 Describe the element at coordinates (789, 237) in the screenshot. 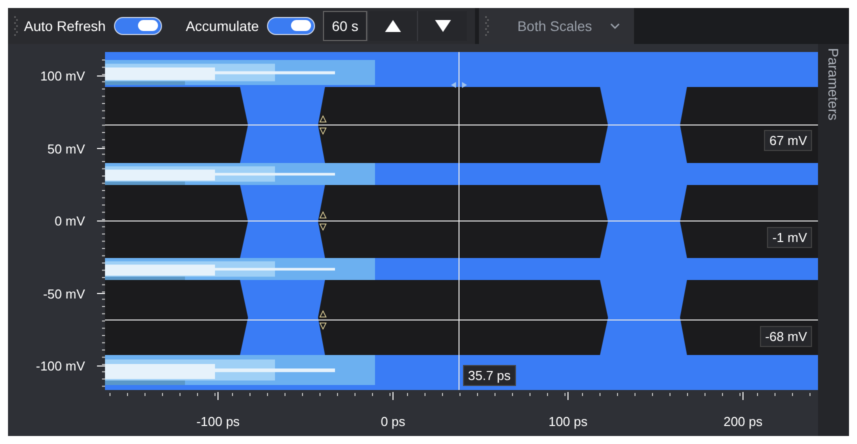

I see `cursor-readout: -1 mV` at that location.